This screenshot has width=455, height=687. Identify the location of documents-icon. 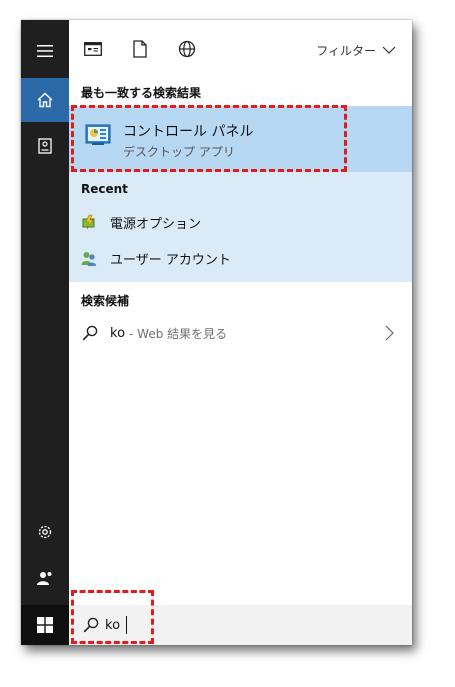
(45, 146).